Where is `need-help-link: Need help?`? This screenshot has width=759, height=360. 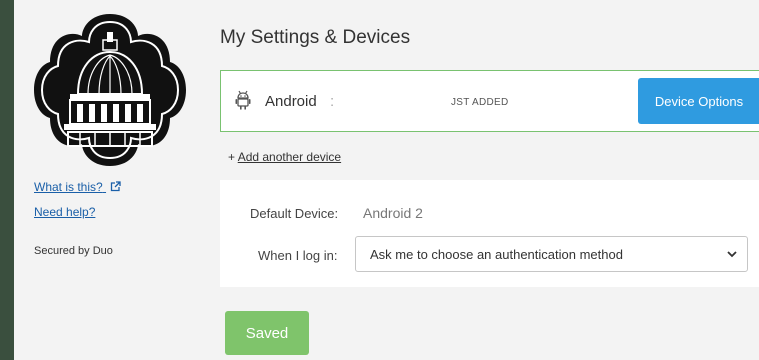
need-help-link: Need help? is located at coordinates (64, 212).